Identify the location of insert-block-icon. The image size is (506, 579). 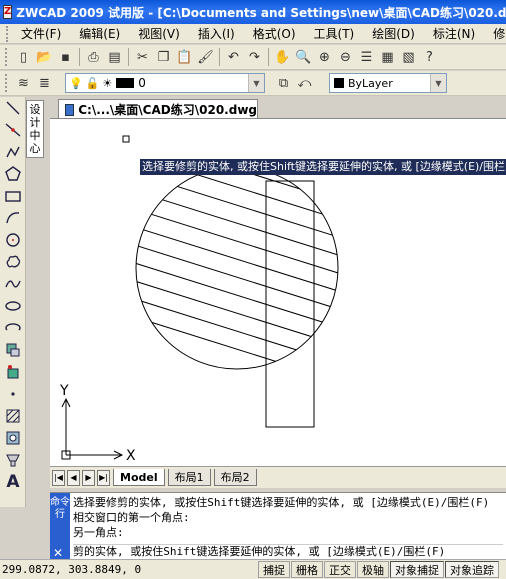
(13, 350).